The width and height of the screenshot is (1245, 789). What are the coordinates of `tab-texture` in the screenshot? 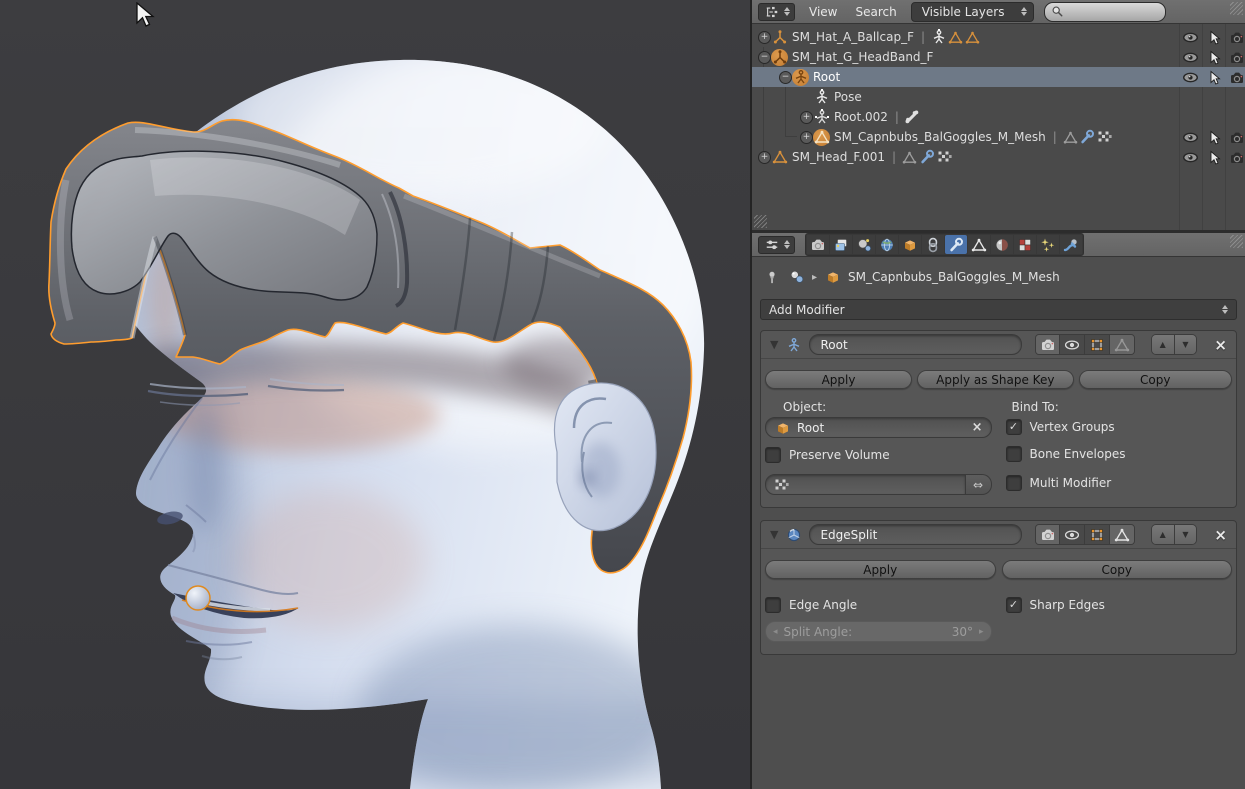 It's located at (1025, 244).